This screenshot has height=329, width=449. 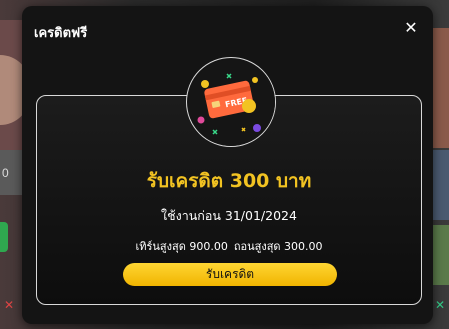 I want to click on credit-amount-heading: รับเครดิต 300 บาท, so click(x=229, y=181).